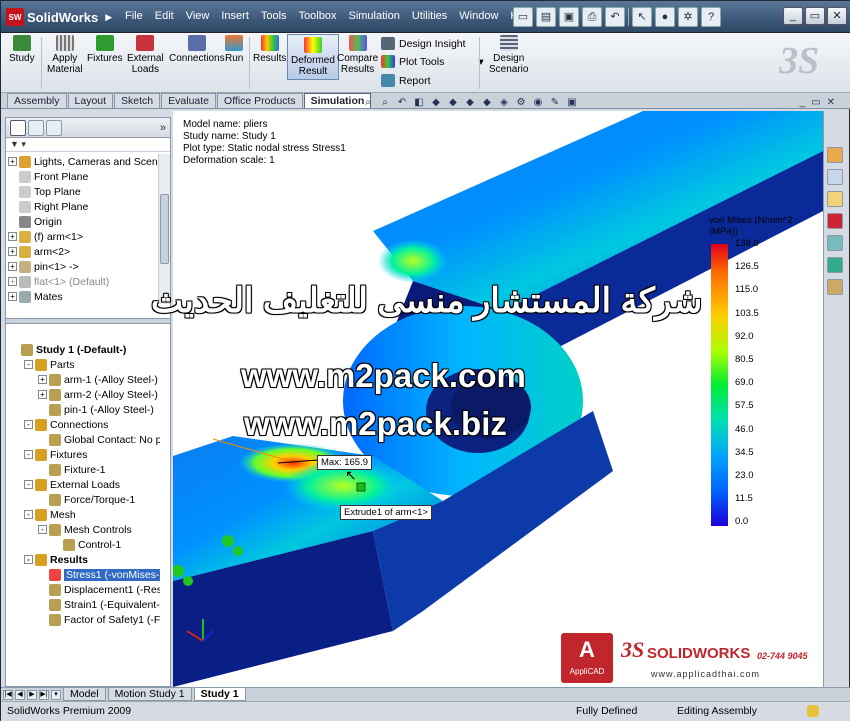 The height and width of the screenshot is (721, 850). What do you see at coordinates (90, 100) in the screenshot?
I see `tab-layout: Layout` at bounding box center [90, 100].